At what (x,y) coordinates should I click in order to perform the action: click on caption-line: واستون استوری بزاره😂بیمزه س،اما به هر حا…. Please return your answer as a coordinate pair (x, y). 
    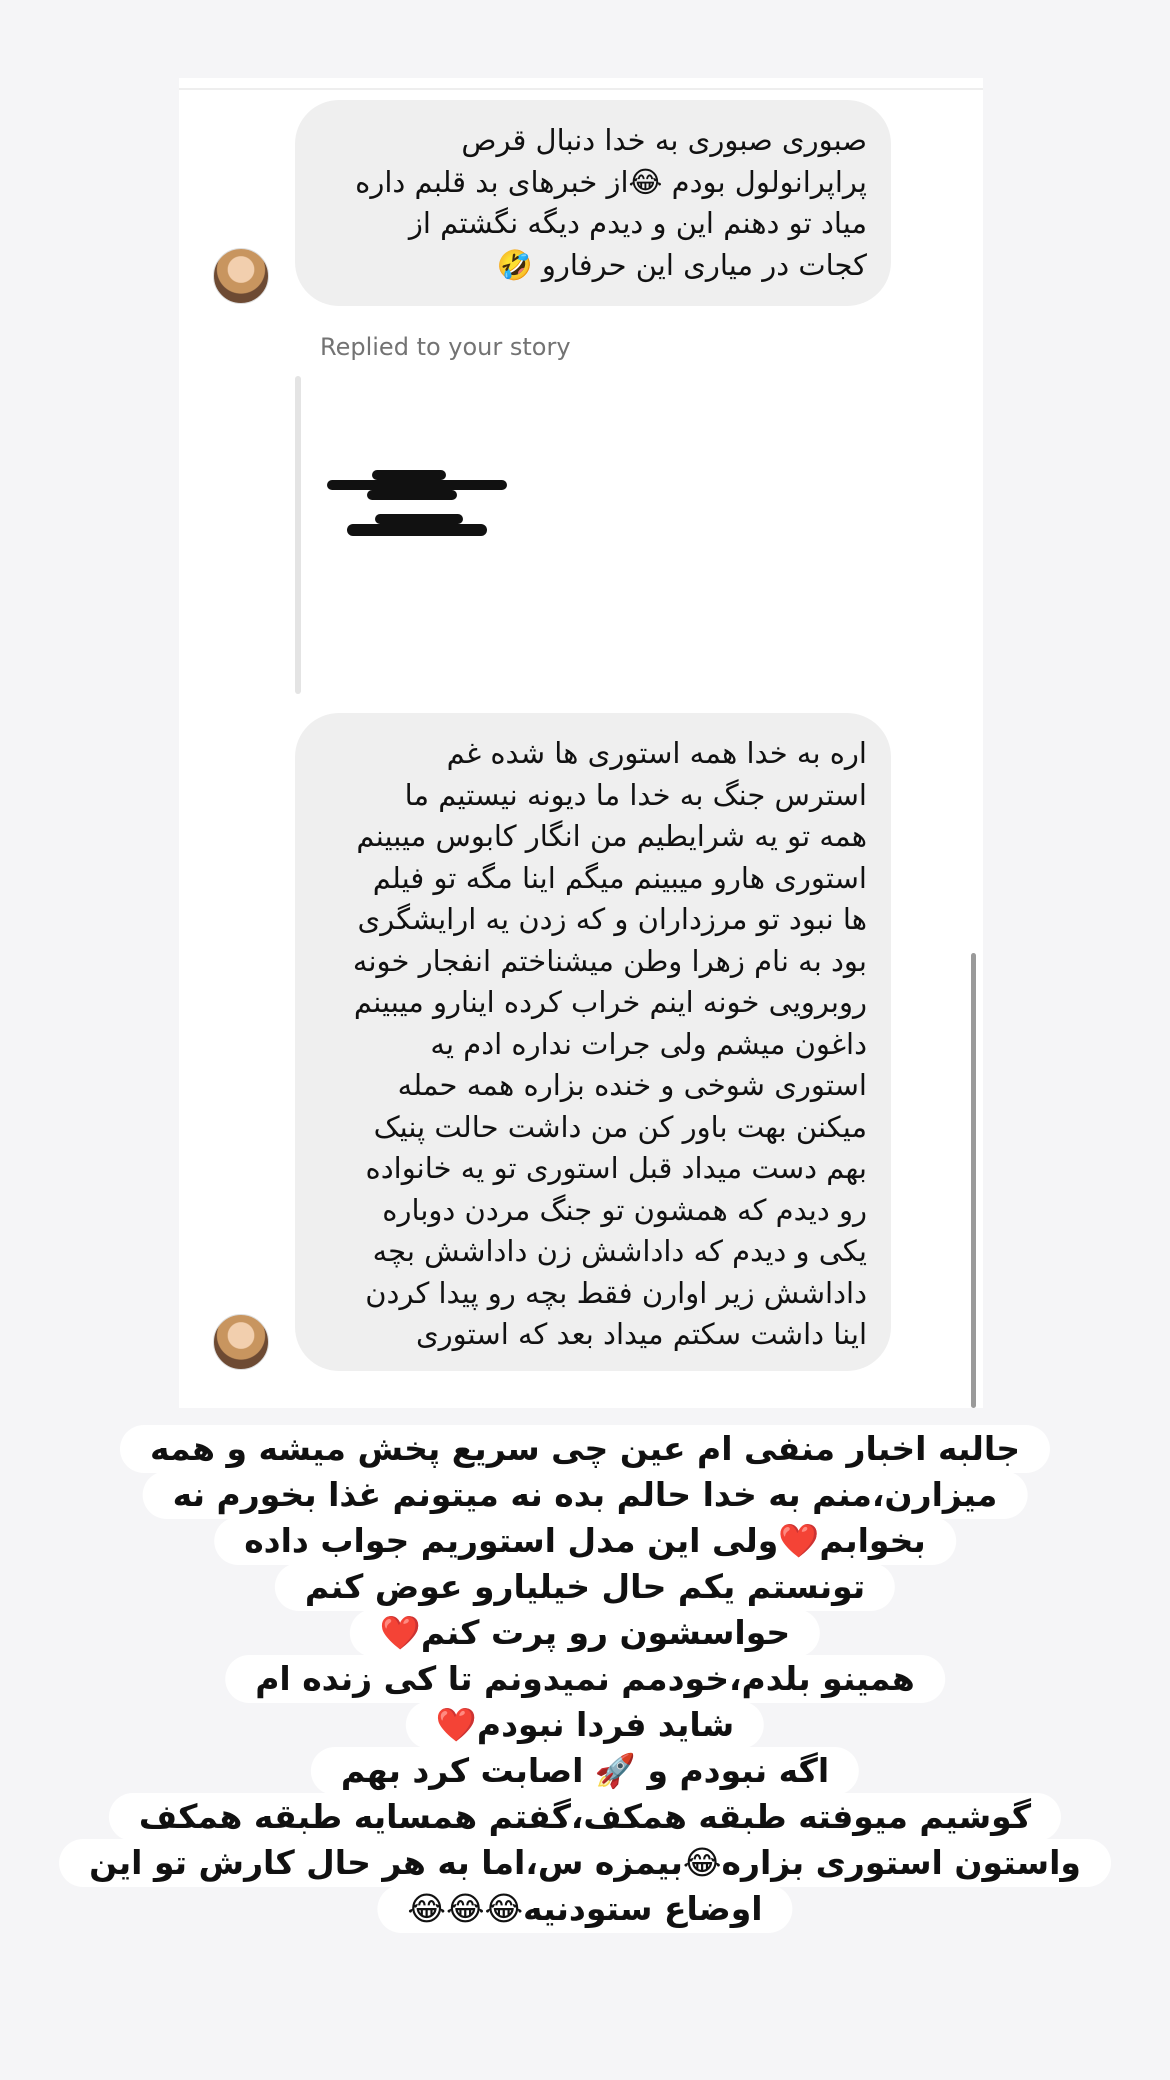
    Looking at the image, I should click on (585, 1863).